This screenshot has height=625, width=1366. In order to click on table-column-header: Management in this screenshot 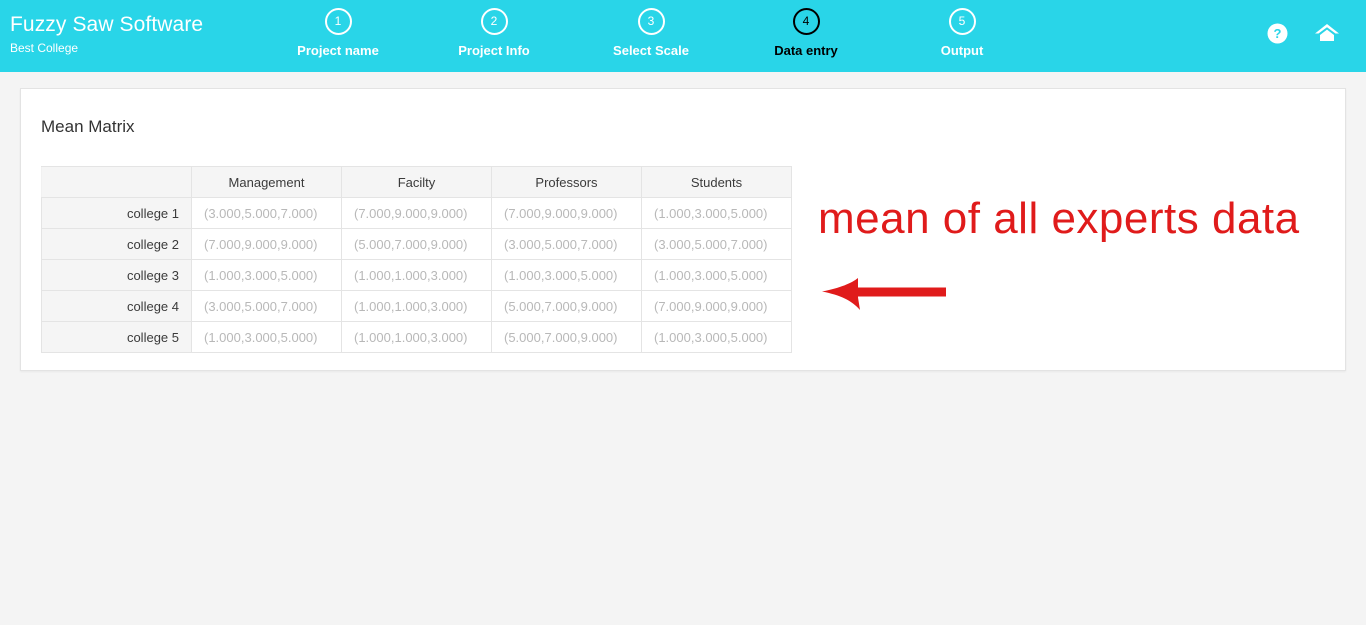, I will do `click(266, 182)`.